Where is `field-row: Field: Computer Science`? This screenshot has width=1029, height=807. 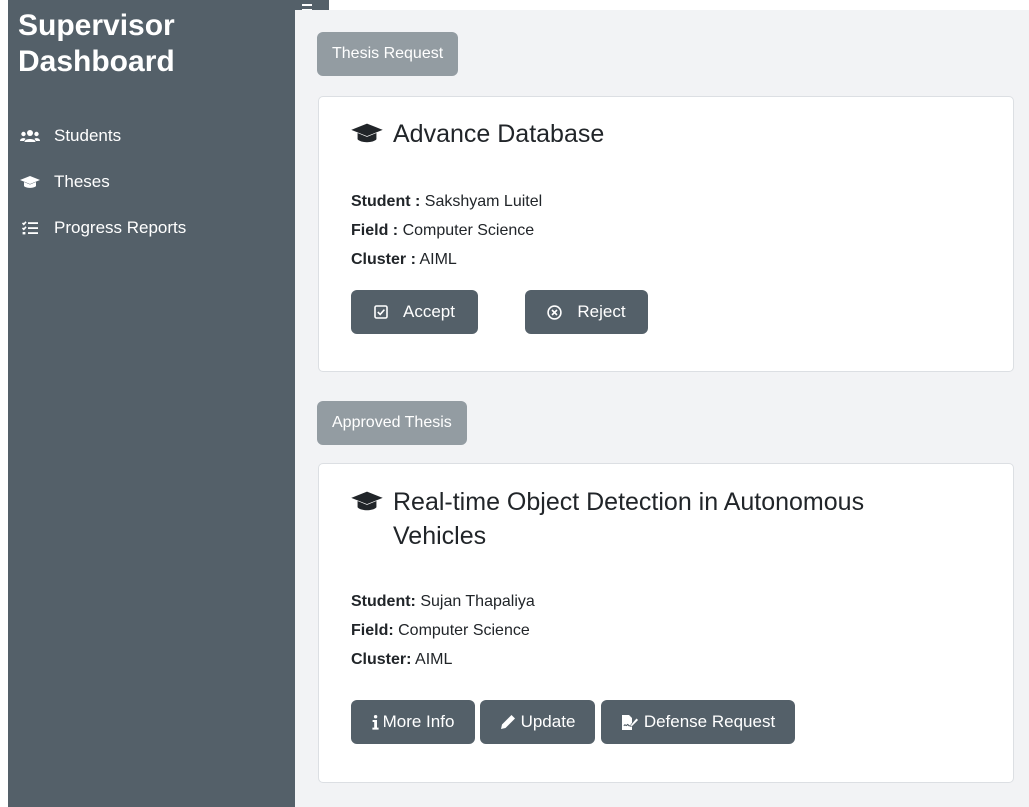
field-row: Field: Computer Science is located at coordinates (443, 630).